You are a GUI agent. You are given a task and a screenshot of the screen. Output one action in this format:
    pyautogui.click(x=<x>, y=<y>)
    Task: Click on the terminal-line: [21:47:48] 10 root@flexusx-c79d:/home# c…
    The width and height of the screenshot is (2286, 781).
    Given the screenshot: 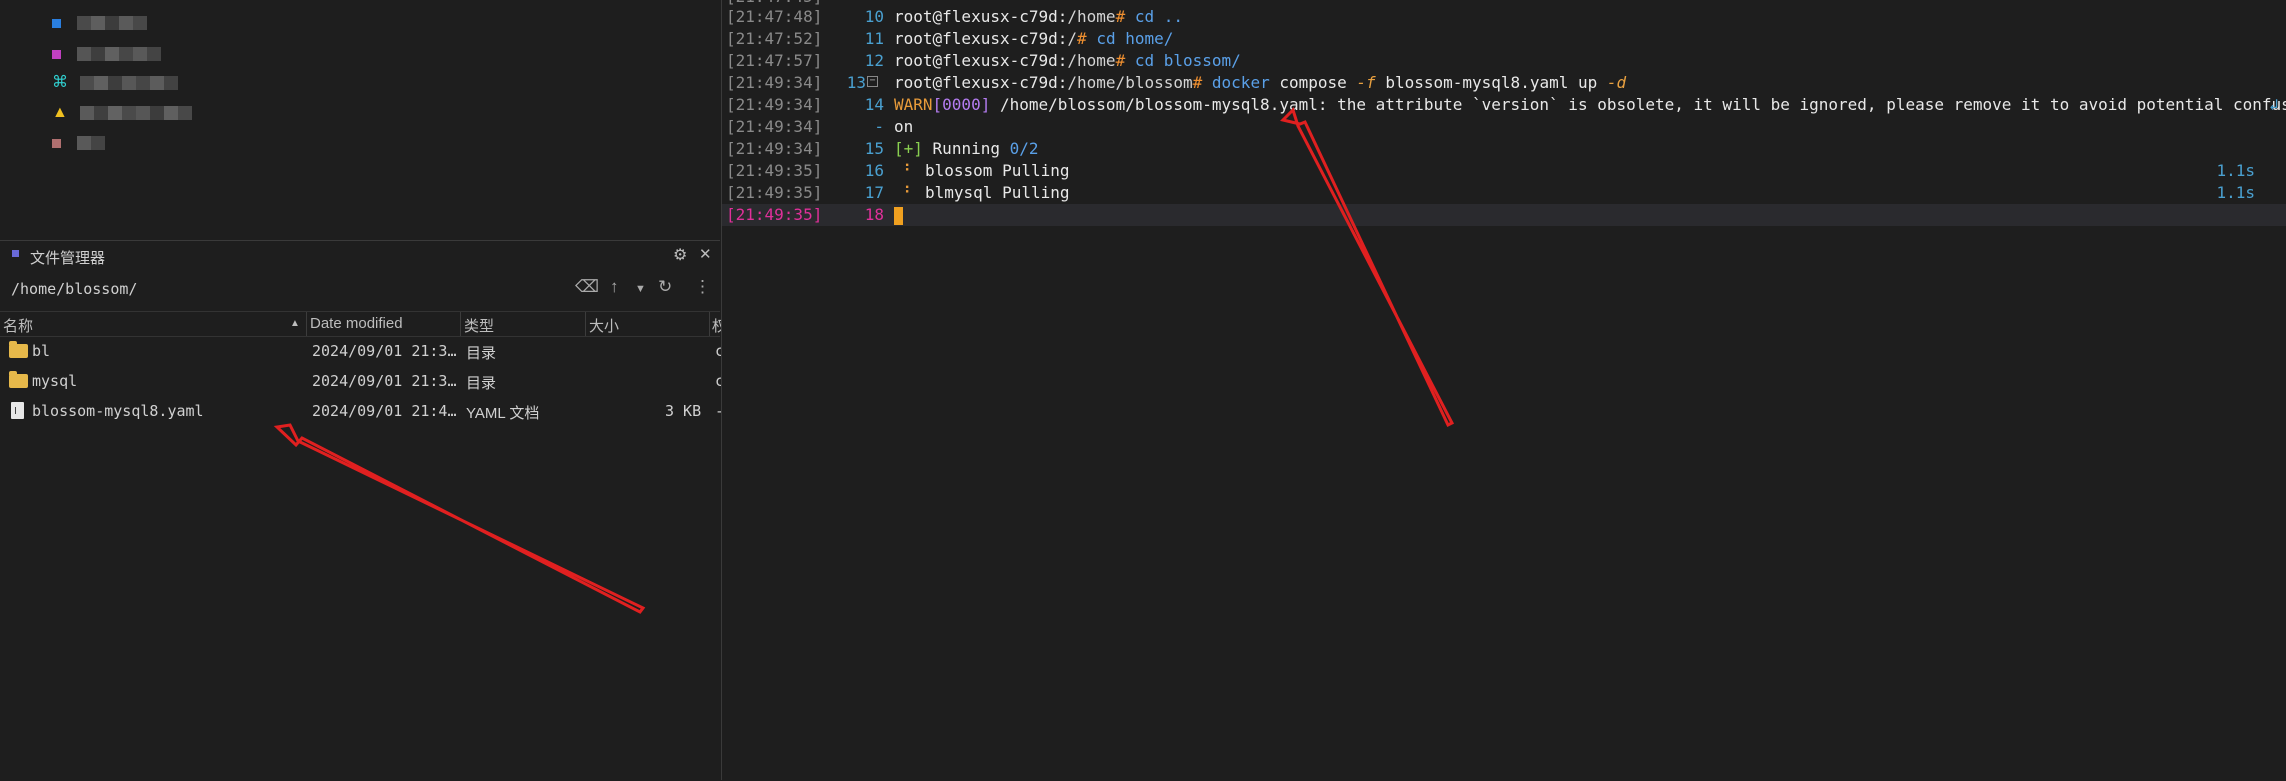 What is the action you would take?
    pyautogui.click(x=1504, y=17)
    